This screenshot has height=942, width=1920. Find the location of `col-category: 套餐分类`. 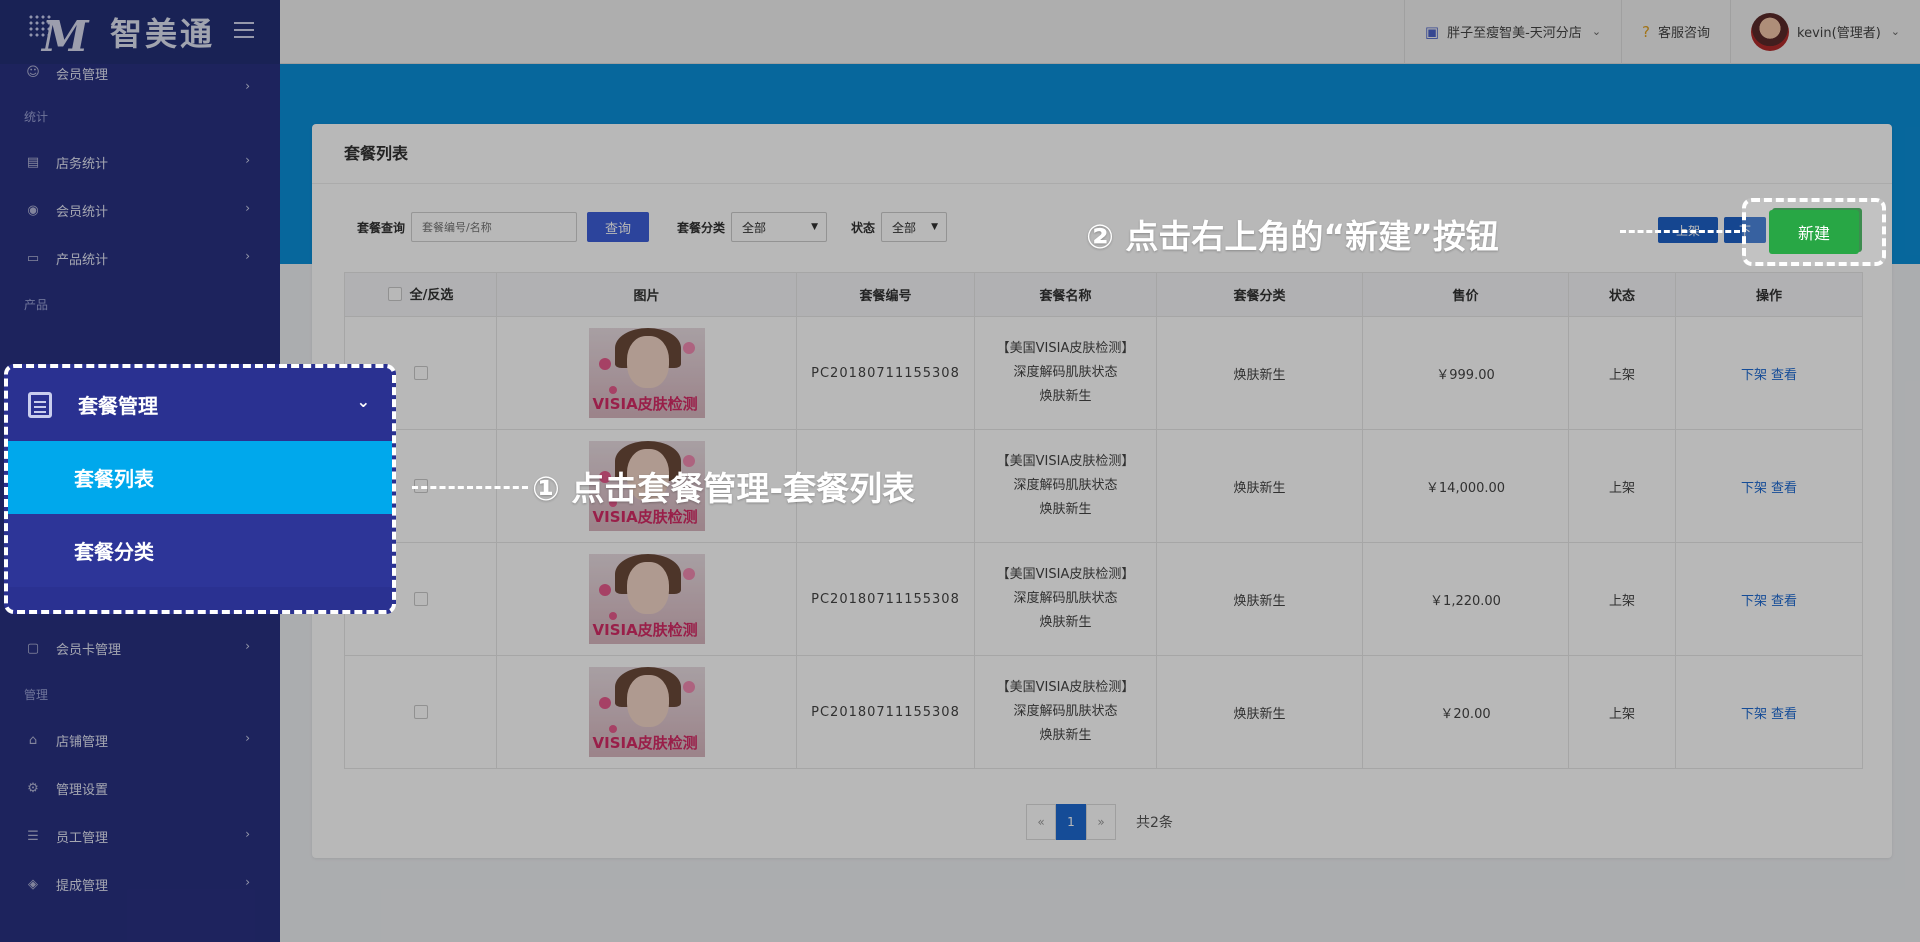

col-category: 套餐分类 is located at coordinates (1259, 294).